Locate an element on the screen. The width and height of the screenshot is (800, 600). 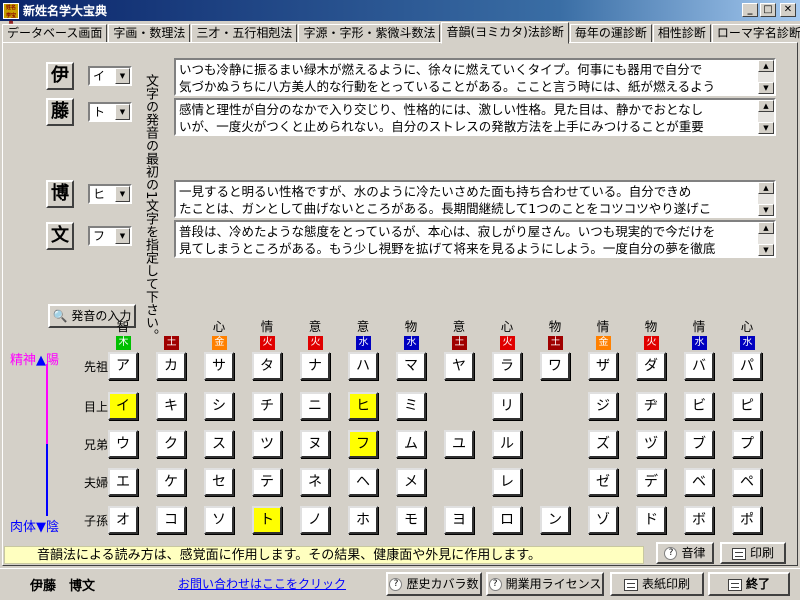
kana-cell: バ is located at coordinates (699, 366).